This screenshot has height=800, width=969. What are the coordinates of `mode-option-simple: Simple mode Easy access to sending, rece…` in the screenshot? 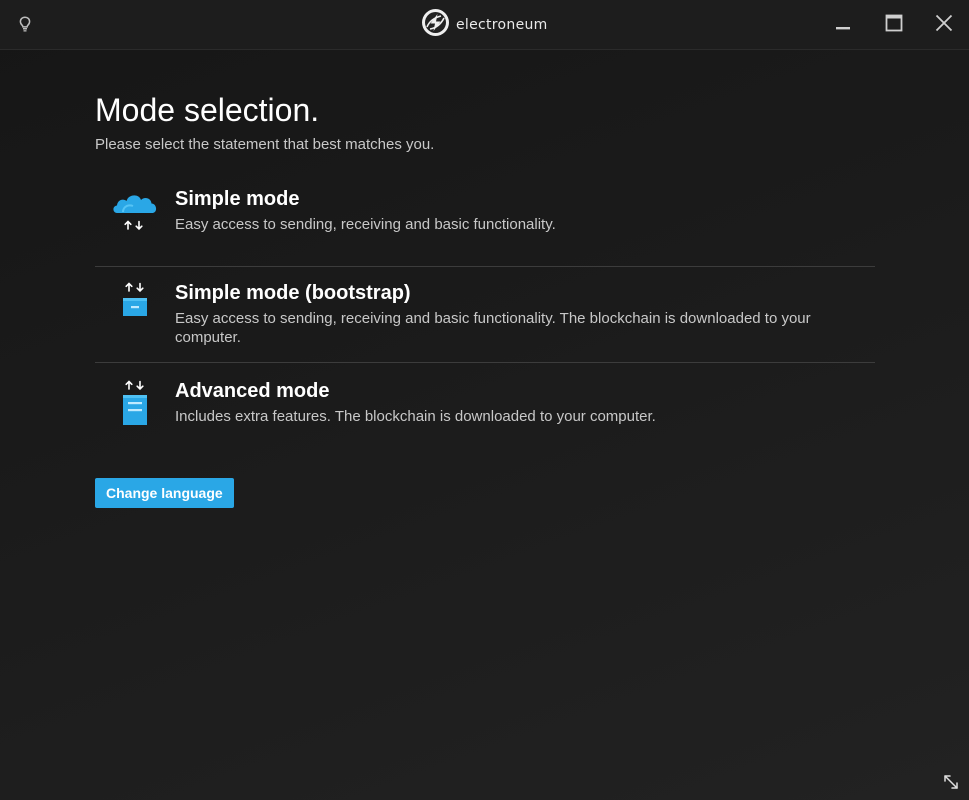 It's located at (485, 223).